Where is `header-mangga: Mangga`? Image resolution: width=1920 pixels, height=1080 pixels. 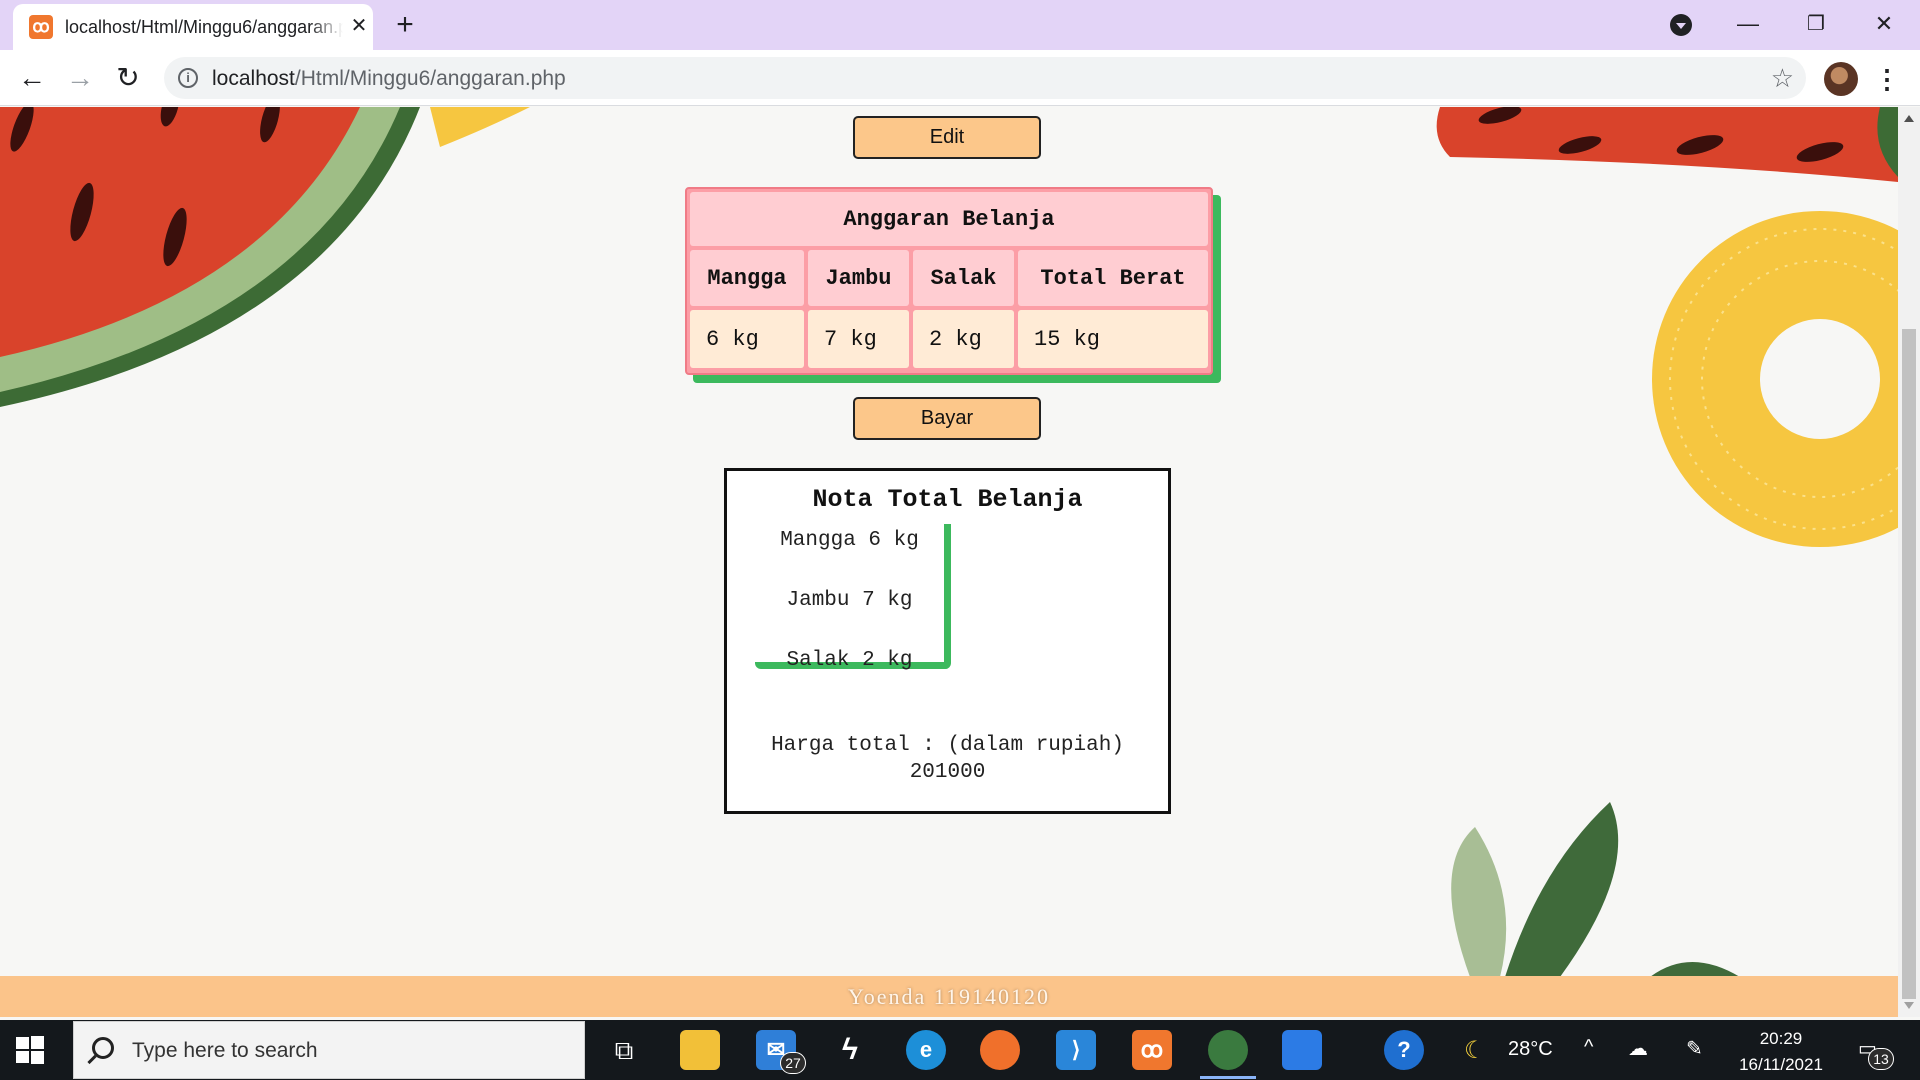 header-mangga: Mangga is located at coordinates (747, 278).